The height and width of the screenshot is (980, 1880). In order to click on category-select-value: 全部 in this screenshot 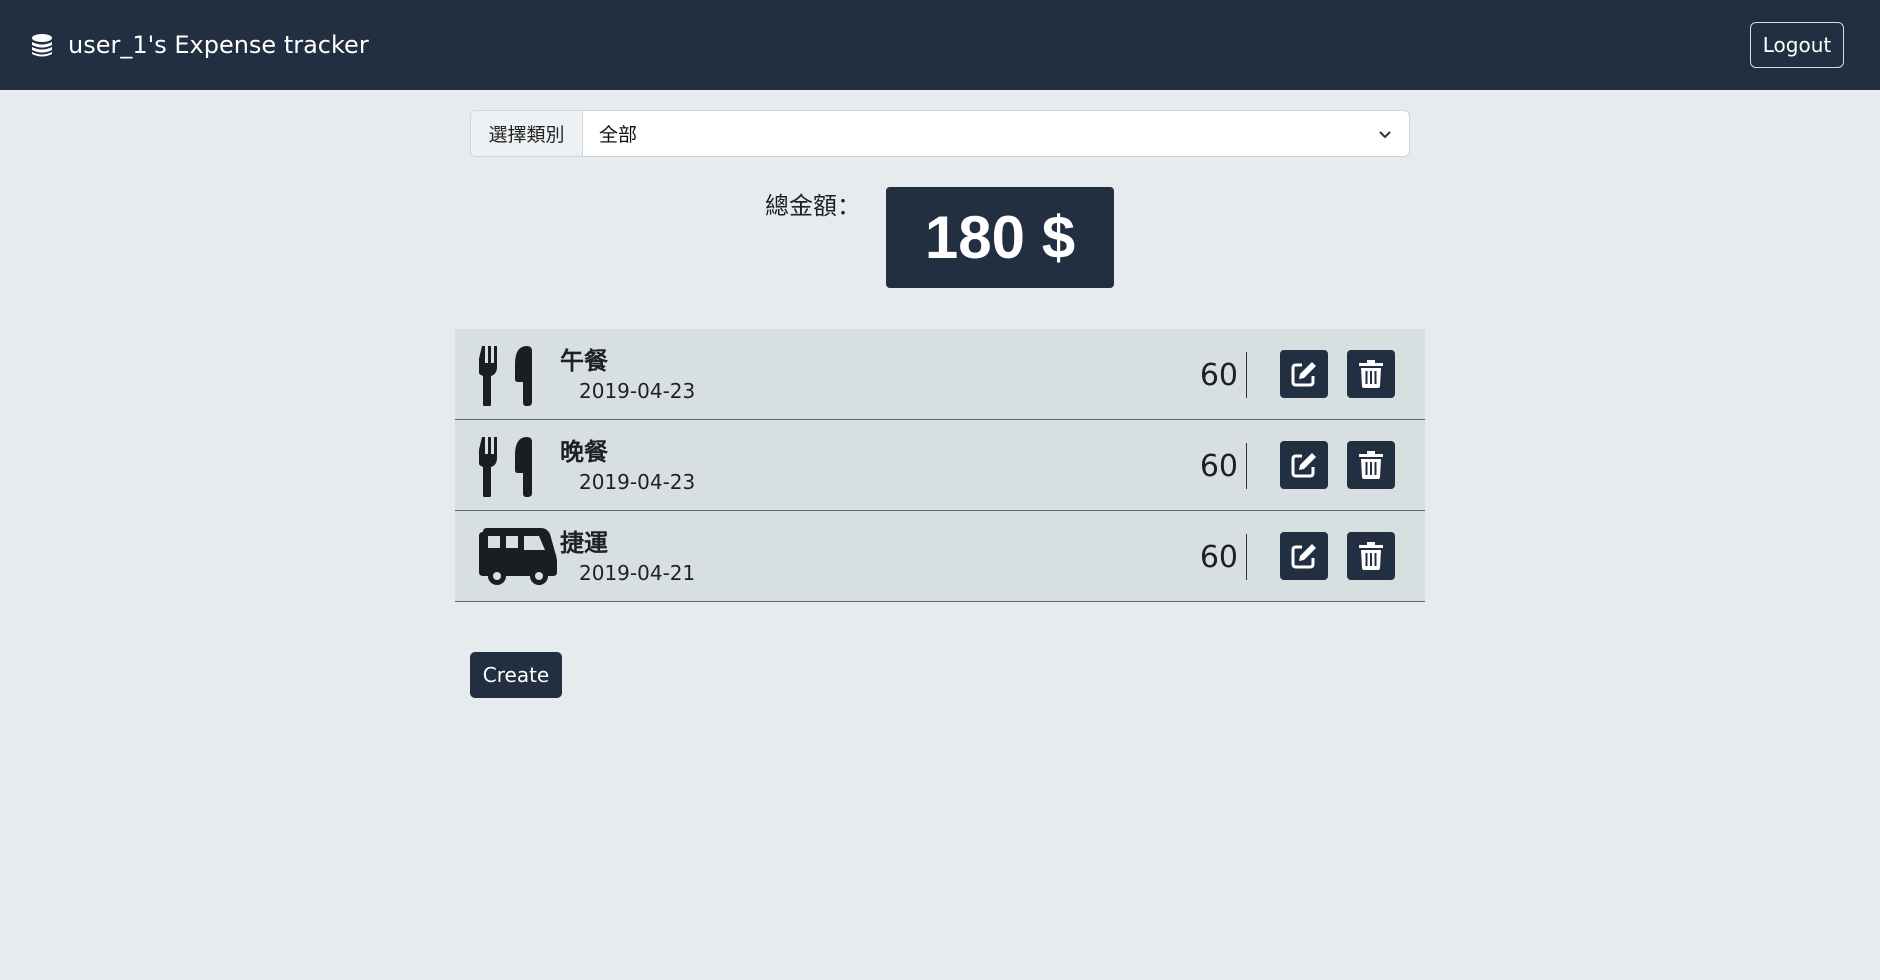, I will do `click(618, 135)`.